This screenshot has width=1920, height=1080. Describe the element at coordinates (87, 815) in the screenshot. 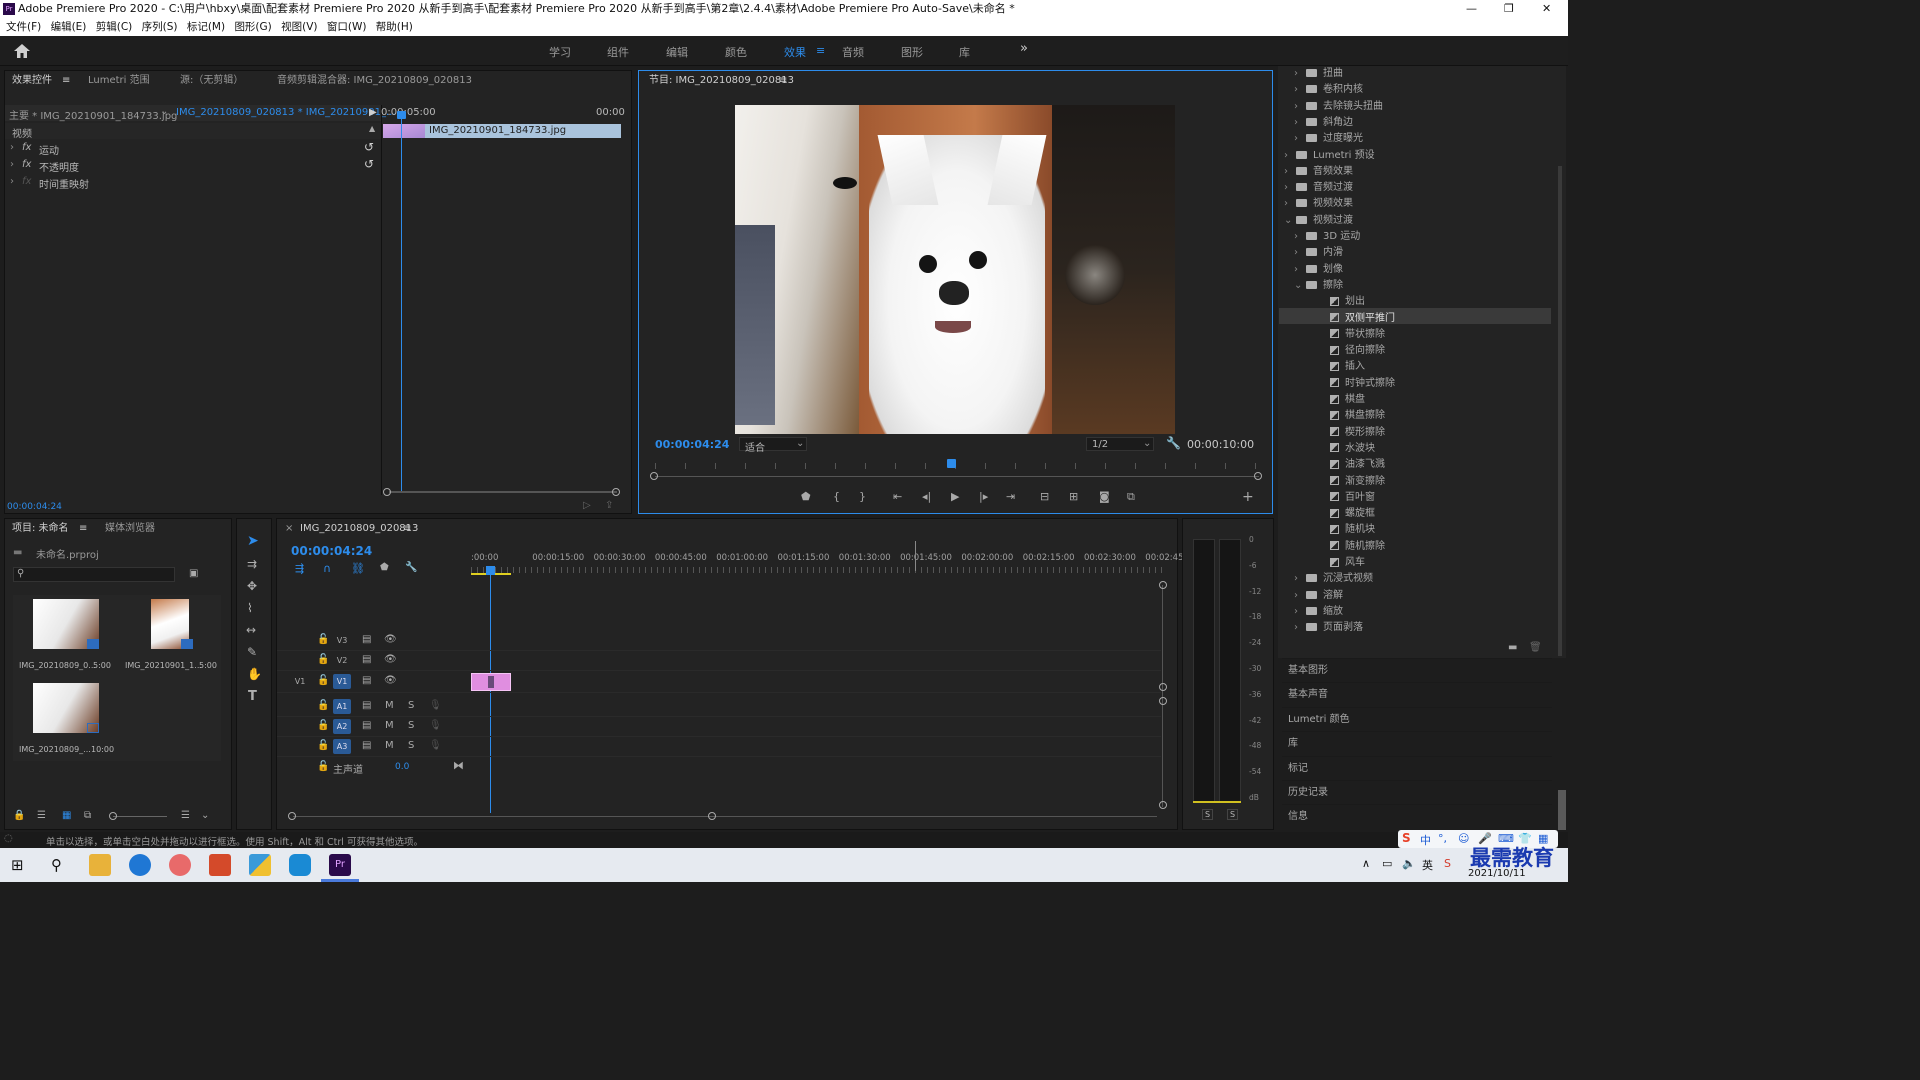

I see `freeform-view-icon: ⧉` at that location.